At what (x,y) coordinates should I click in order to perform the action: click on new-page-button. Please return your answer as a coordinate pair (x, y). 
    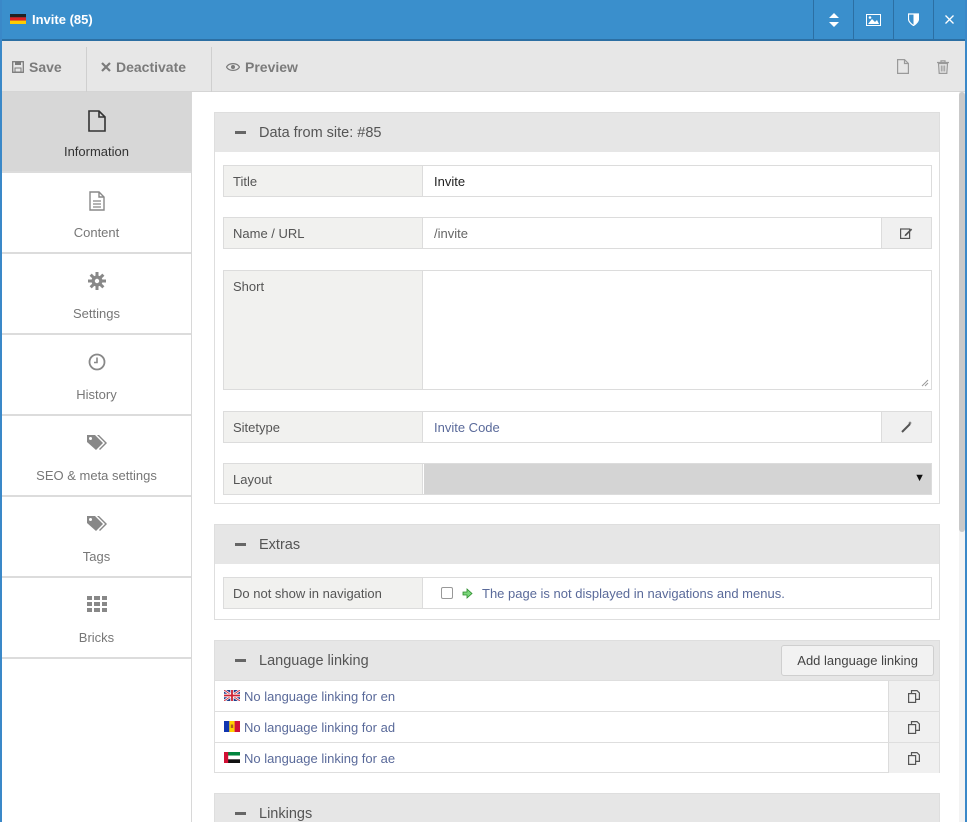
    Looking at the image, I should click on (903, 66).